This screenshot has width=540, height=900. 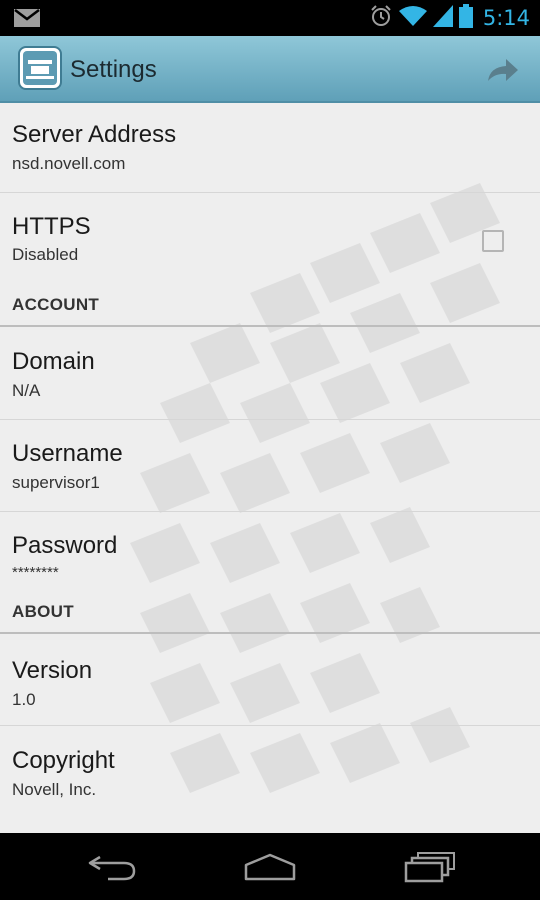 I want to click on action-bar: Settings, so click(x=270, y=69).